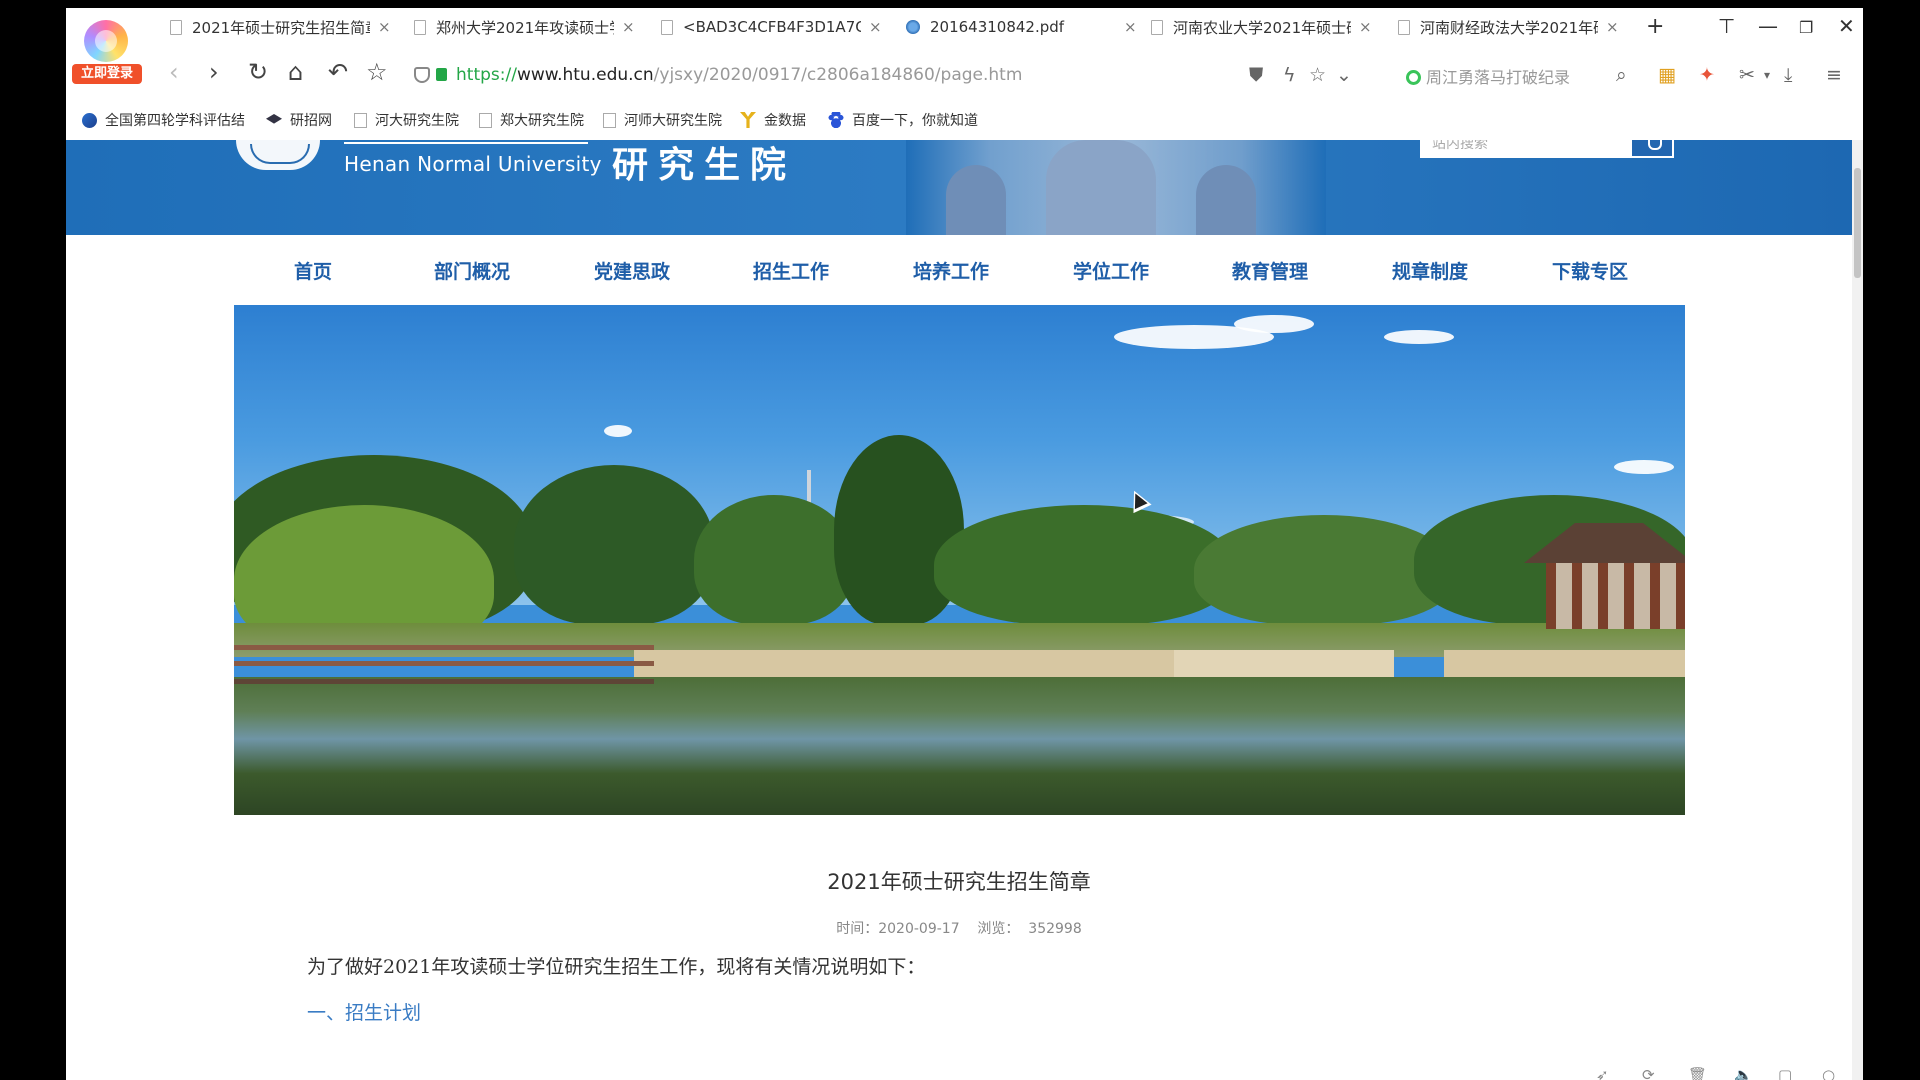 The image size is (1920, 1080). Describe the element at coordinates (1707, 75) in the screenshot. I see `game-icon: ✦` at that location.